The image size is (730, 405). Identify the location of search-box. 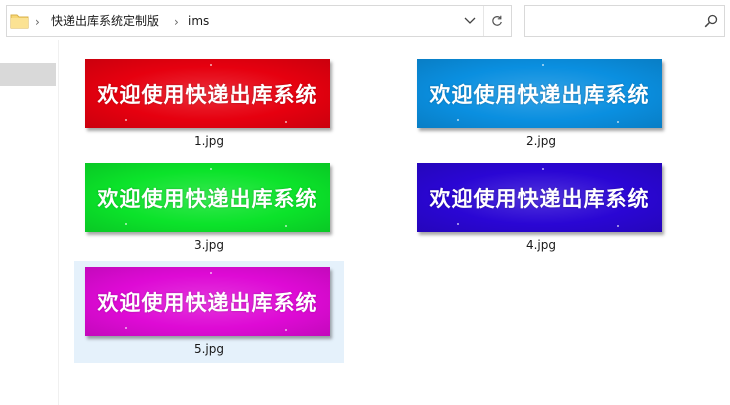
(624, 21).